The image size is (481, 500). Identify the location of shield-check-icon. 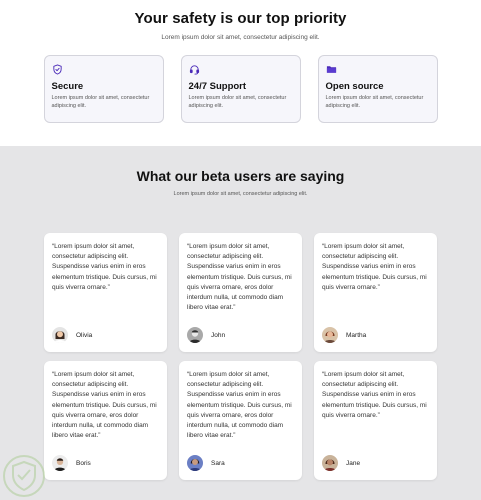
(57, 69).